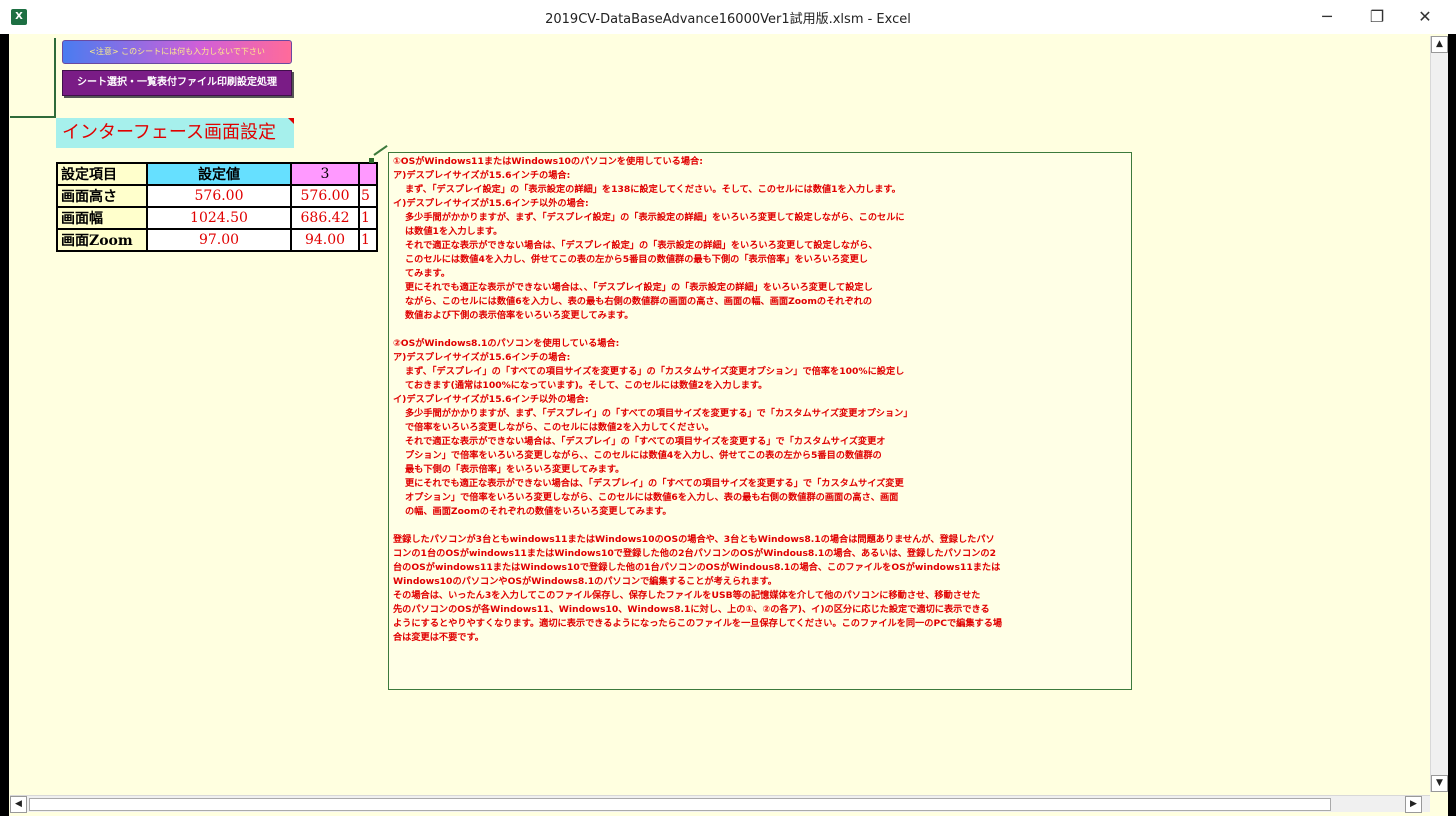 The width and height of the screenshot is (1456, 816). I want to click on vertical-scrollbar: ▲ ▼, so click(1439, 414).